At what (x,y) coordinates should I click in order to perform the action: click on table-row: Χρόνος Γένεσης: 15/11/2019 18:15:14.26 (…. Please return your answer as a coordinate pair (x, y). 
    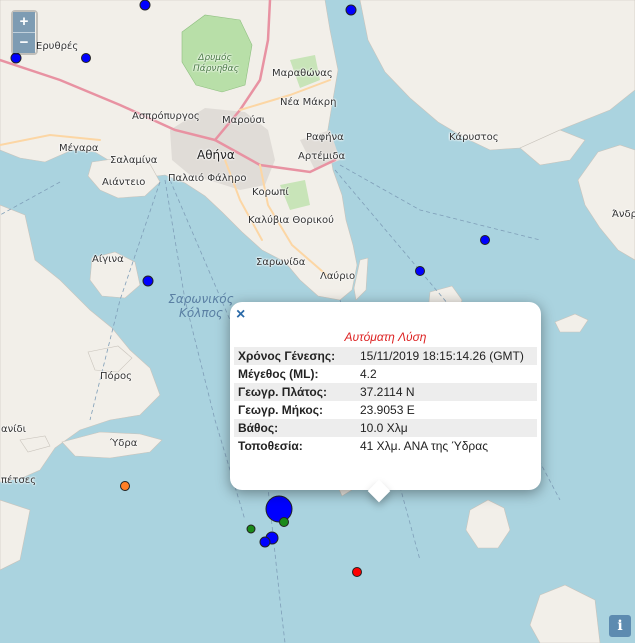
    Looking at the image, I should click on (385, 356).